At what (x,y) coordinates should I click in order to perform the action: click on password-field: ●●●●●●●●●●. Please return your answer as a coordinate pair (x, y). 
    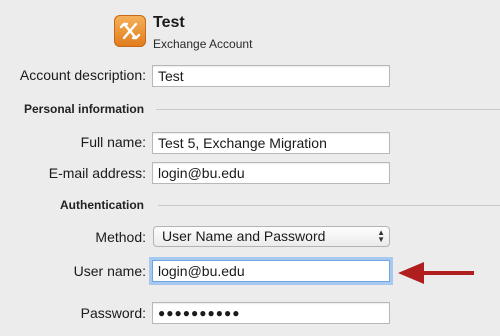
    Looking at the image, I should click on (271, 313).